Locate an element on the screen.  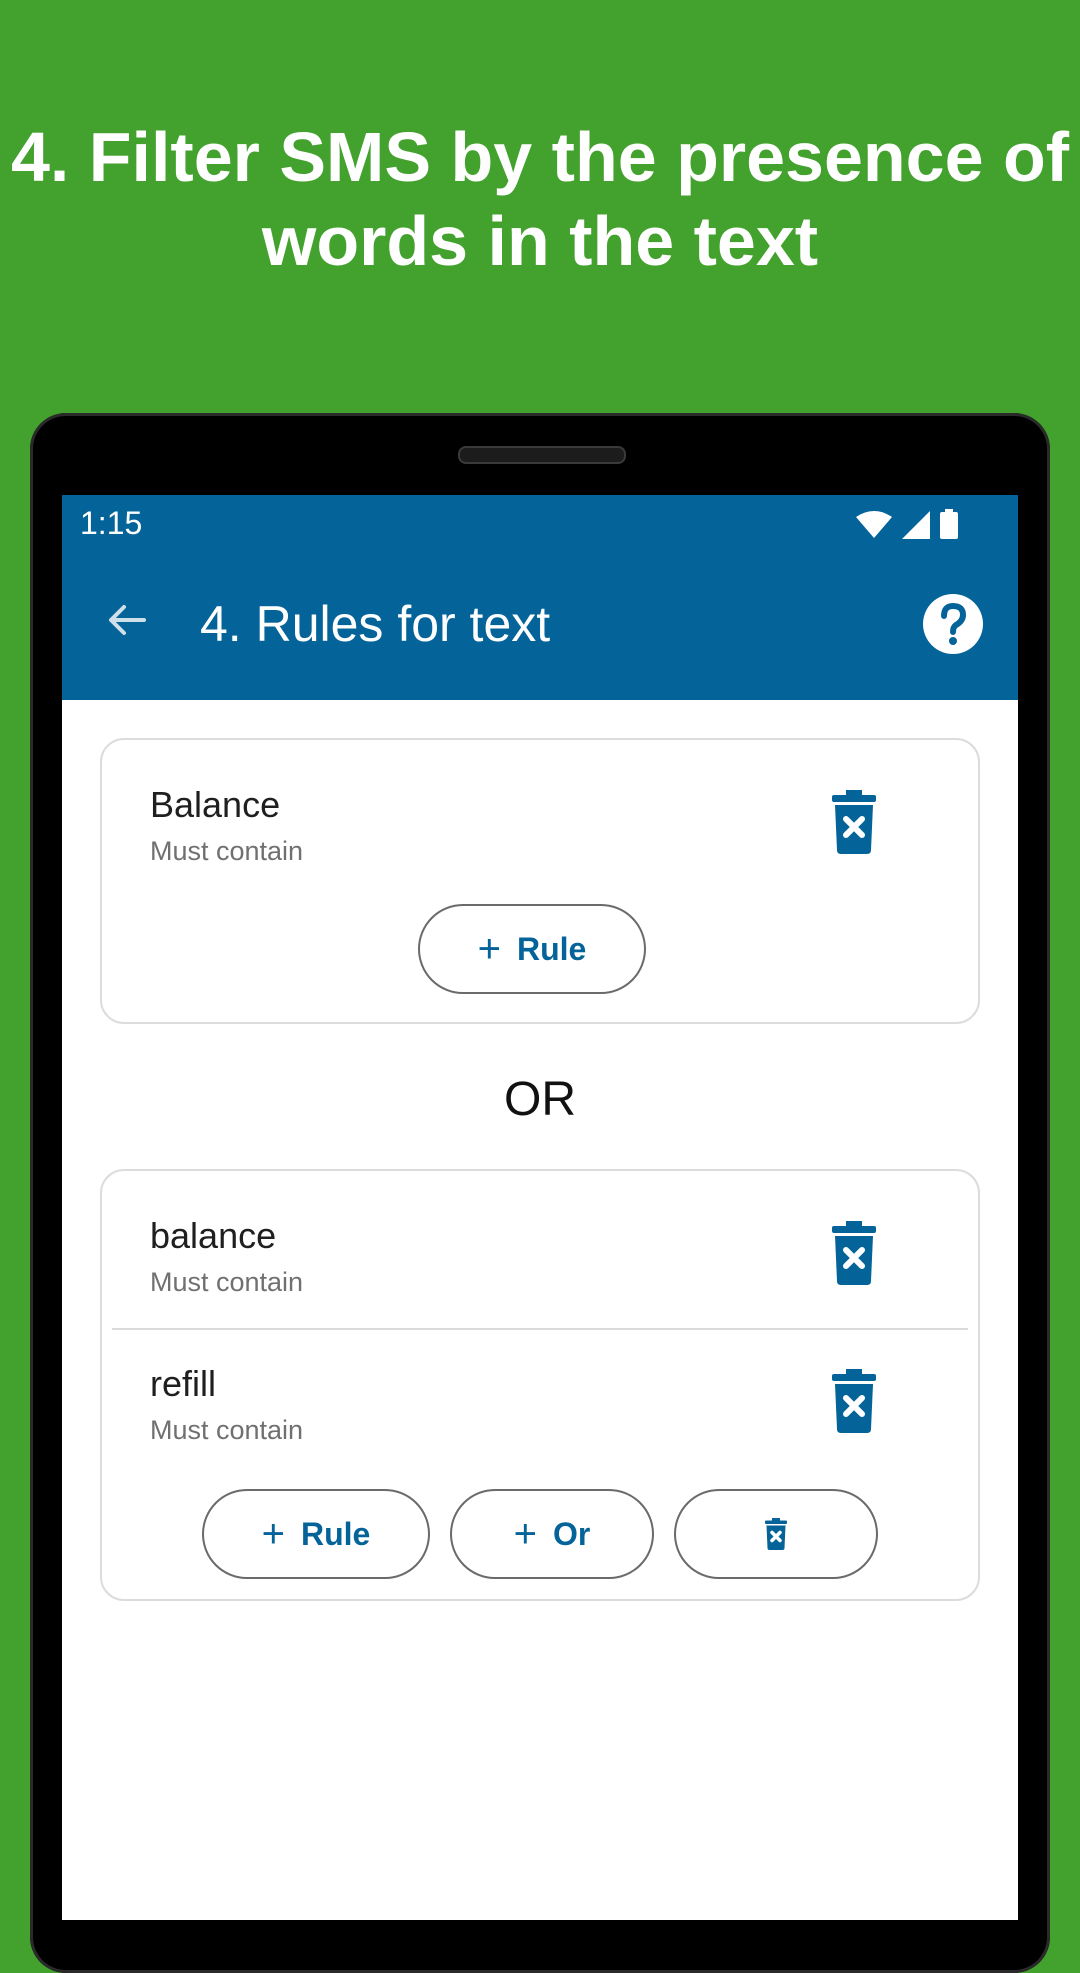
or-separator: OR is located at coordinates (540, 1099).